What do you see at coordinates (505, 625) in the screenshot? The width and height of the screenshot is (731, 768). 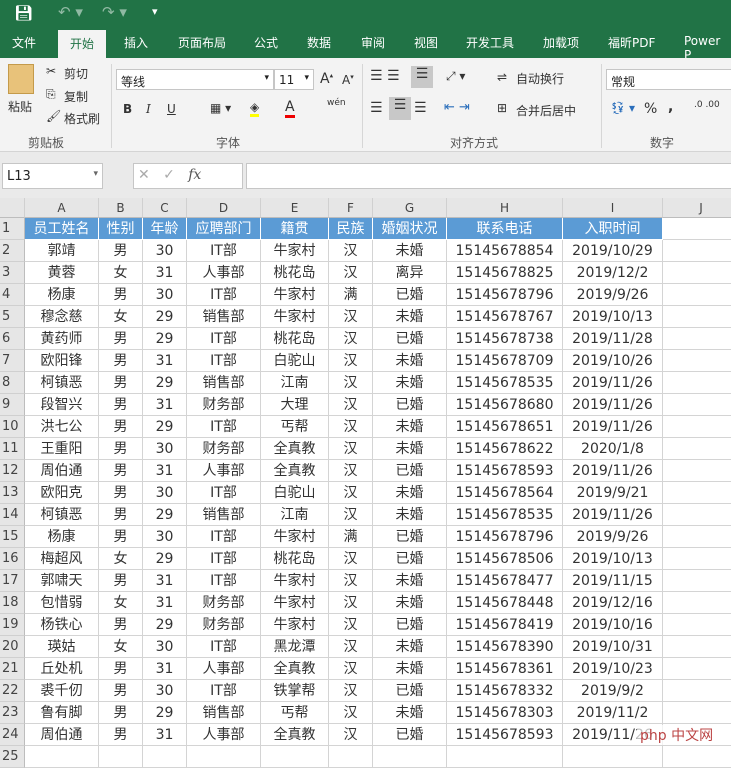 I see `table-cell: 15145678419` at bounding box center [505, 625].